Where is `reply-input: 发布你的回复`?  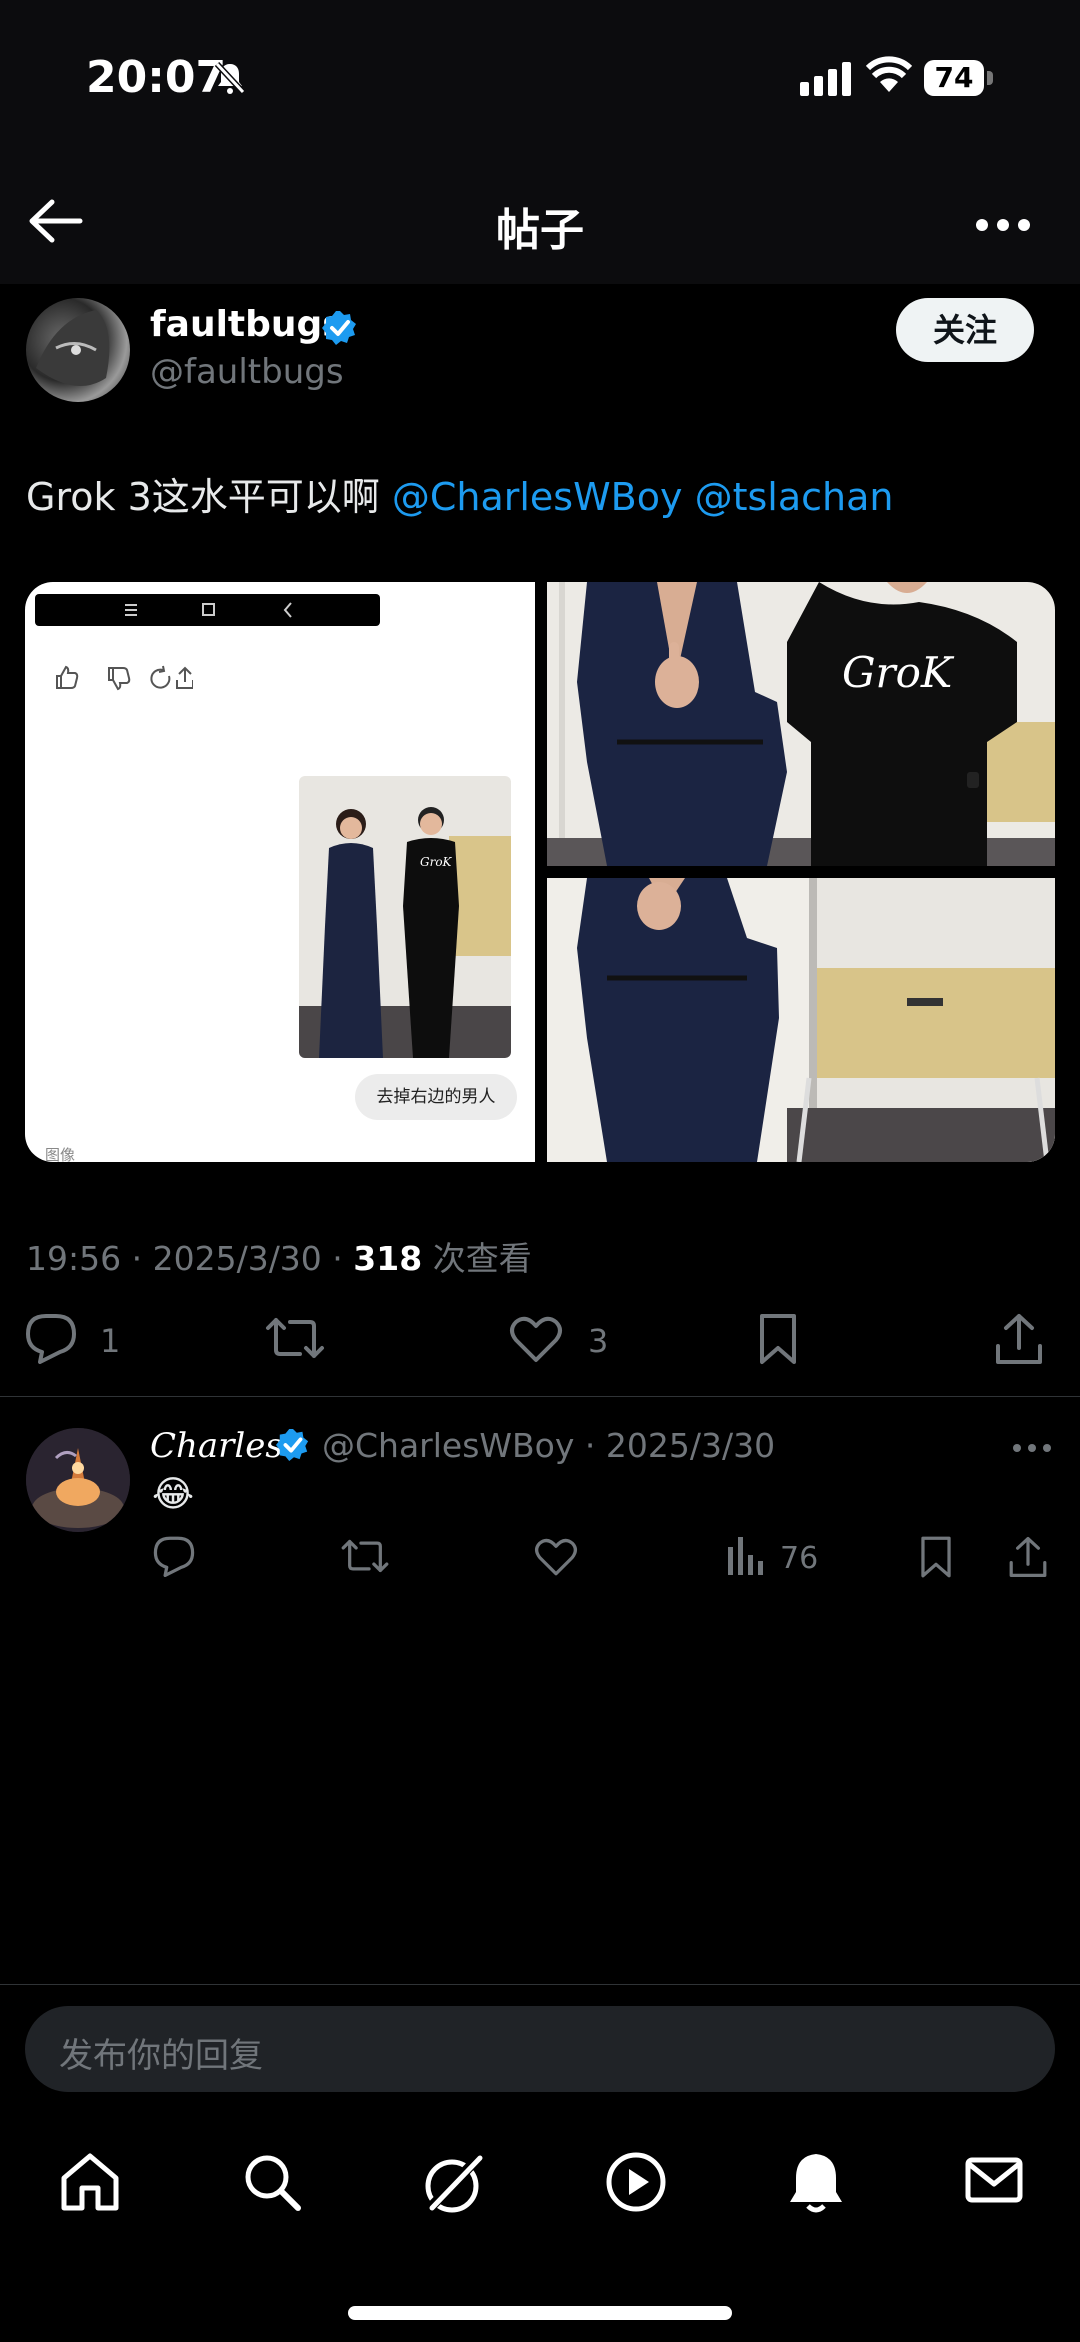
reply-input: 发布你的回复 is located at coordinates (540, 2049).